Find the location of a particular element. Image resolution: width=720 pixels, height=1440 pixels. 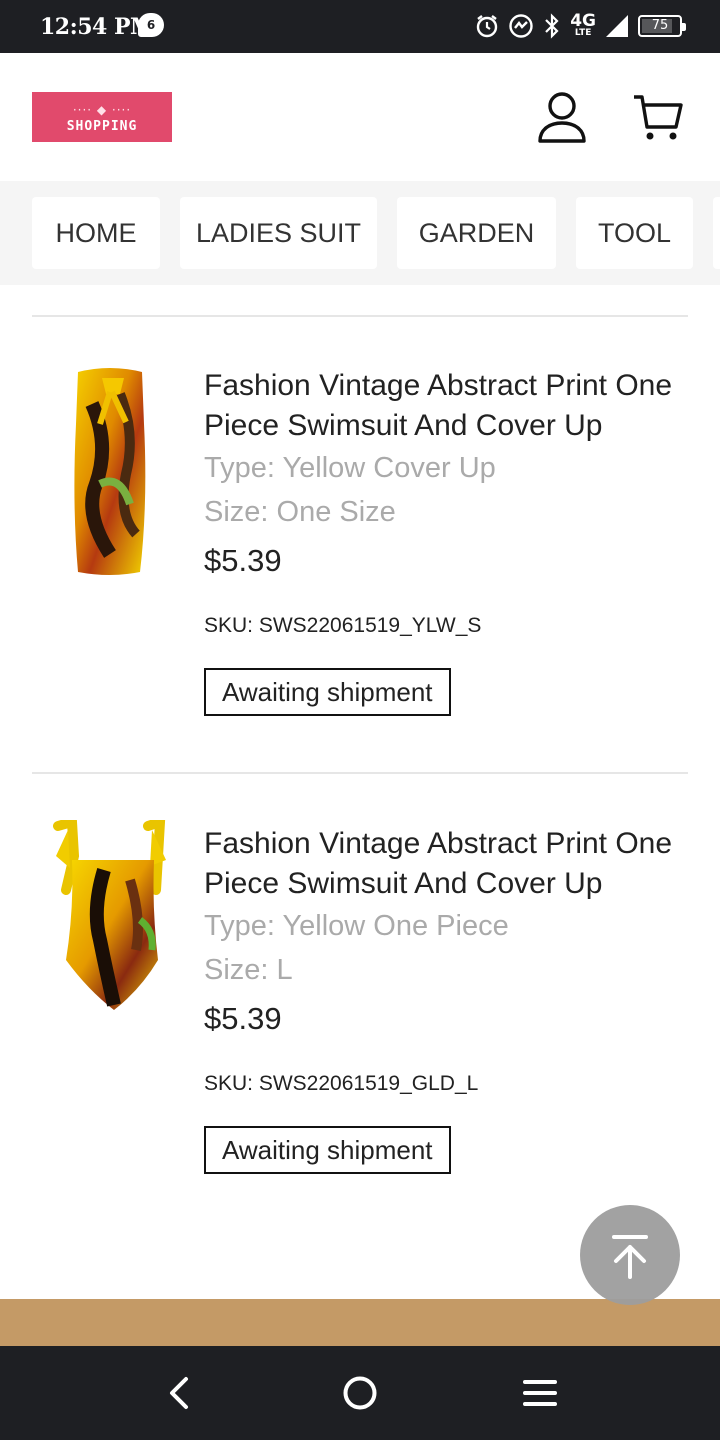

nav-item-home: HOME is located at coordinates (96, 233).